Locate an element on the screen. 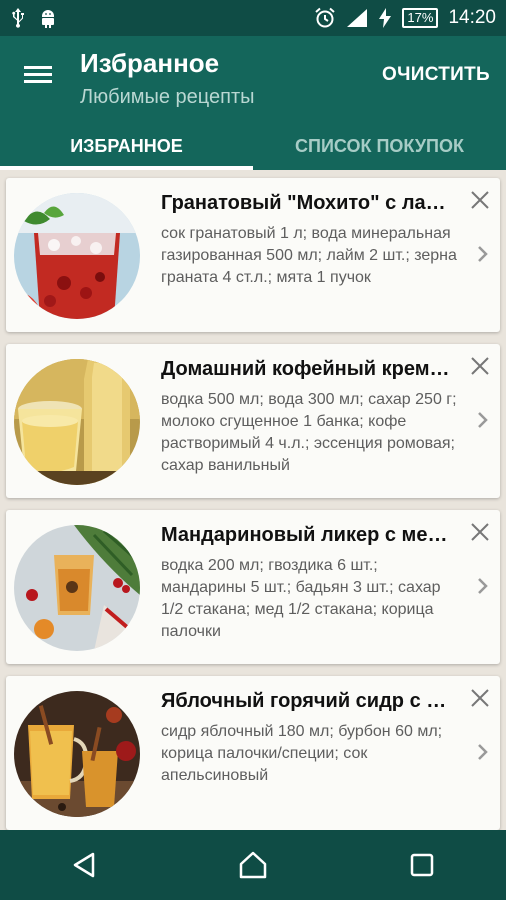 Image resolution: width=506 pixels, height=900 pixels. recents-icon is located at coordinates (421, 865).